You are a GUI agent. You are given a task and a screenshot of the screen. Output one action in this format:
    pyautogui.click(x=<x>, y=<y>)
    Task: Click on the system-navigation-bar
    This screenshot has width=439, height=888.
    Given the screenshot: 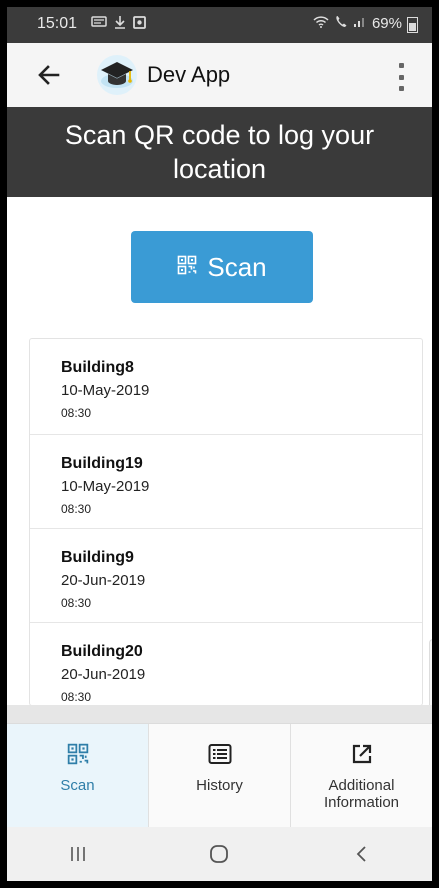 What is the action you would take?
    pyautogui.click(x=219, y=854)
    